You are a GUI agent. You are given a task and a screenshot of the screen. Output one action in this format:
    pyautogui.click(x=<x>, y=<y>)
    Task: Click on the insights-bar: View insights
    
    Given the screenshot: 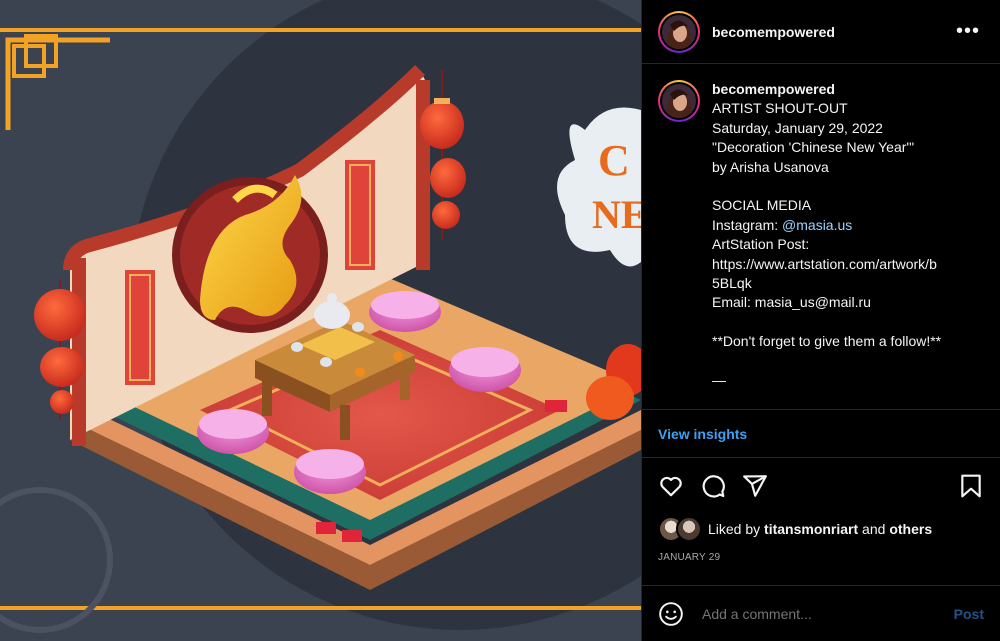 What is the action you would take?
    pyautogui.click(x=821, y=433)
    